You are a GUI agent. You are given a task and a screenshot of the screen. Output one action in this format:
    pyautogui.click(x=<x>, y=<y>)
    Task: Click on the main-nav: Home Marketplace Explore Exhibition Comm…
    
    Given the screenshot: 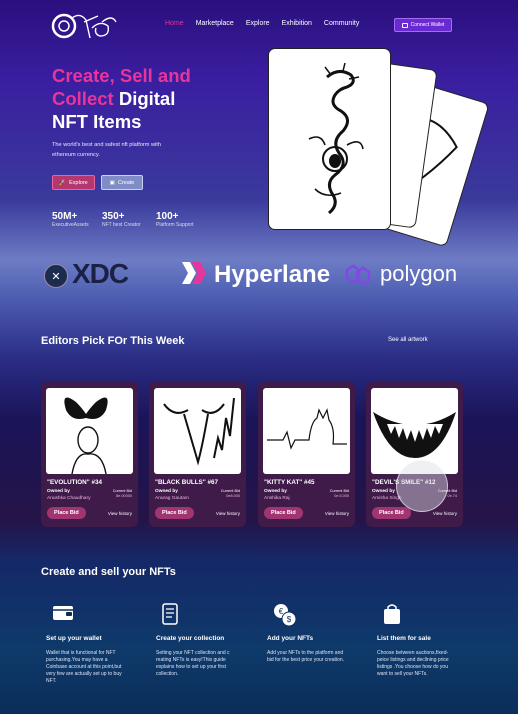 What is the action you would take?
    pyautogui.click(x=262, y=23)
    